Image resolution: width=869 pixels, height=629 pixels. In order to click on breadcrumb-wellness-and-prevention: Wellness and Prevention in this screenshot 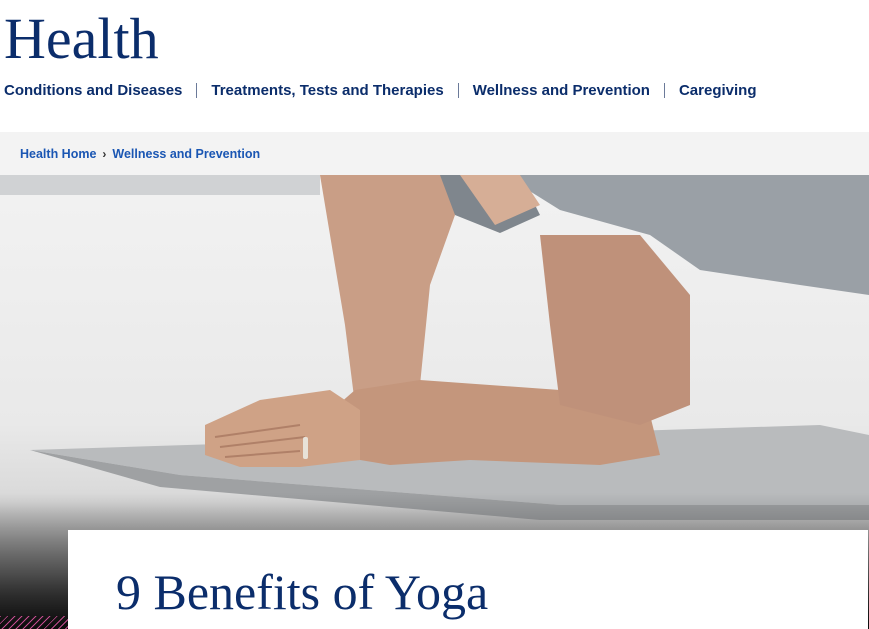, I will do `click(186, 154)`.